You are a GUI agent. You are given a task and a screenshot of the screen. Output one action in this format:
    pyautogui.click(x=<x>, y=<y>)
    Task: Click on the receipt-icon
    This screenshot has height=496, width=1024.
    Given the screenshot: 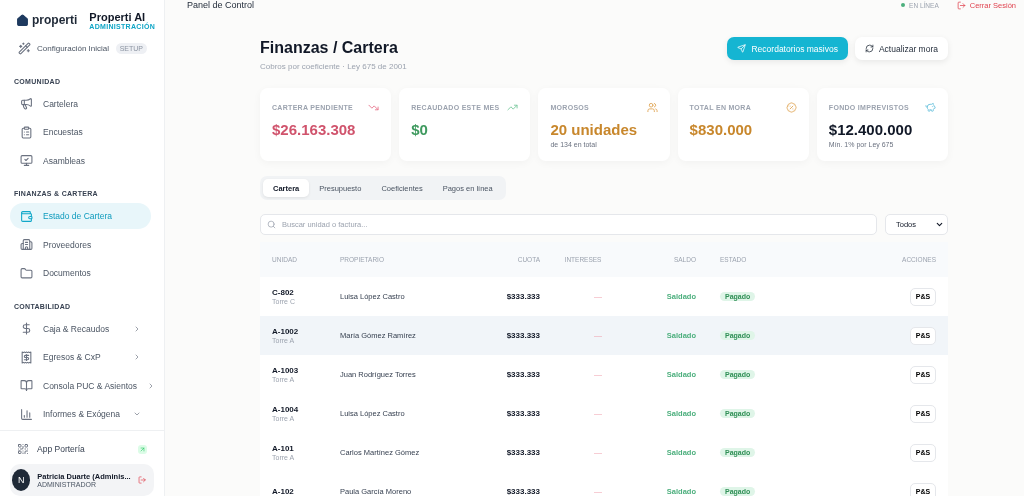 What is the action you would take?
    pyautogui.click(x=26, y=357)
    